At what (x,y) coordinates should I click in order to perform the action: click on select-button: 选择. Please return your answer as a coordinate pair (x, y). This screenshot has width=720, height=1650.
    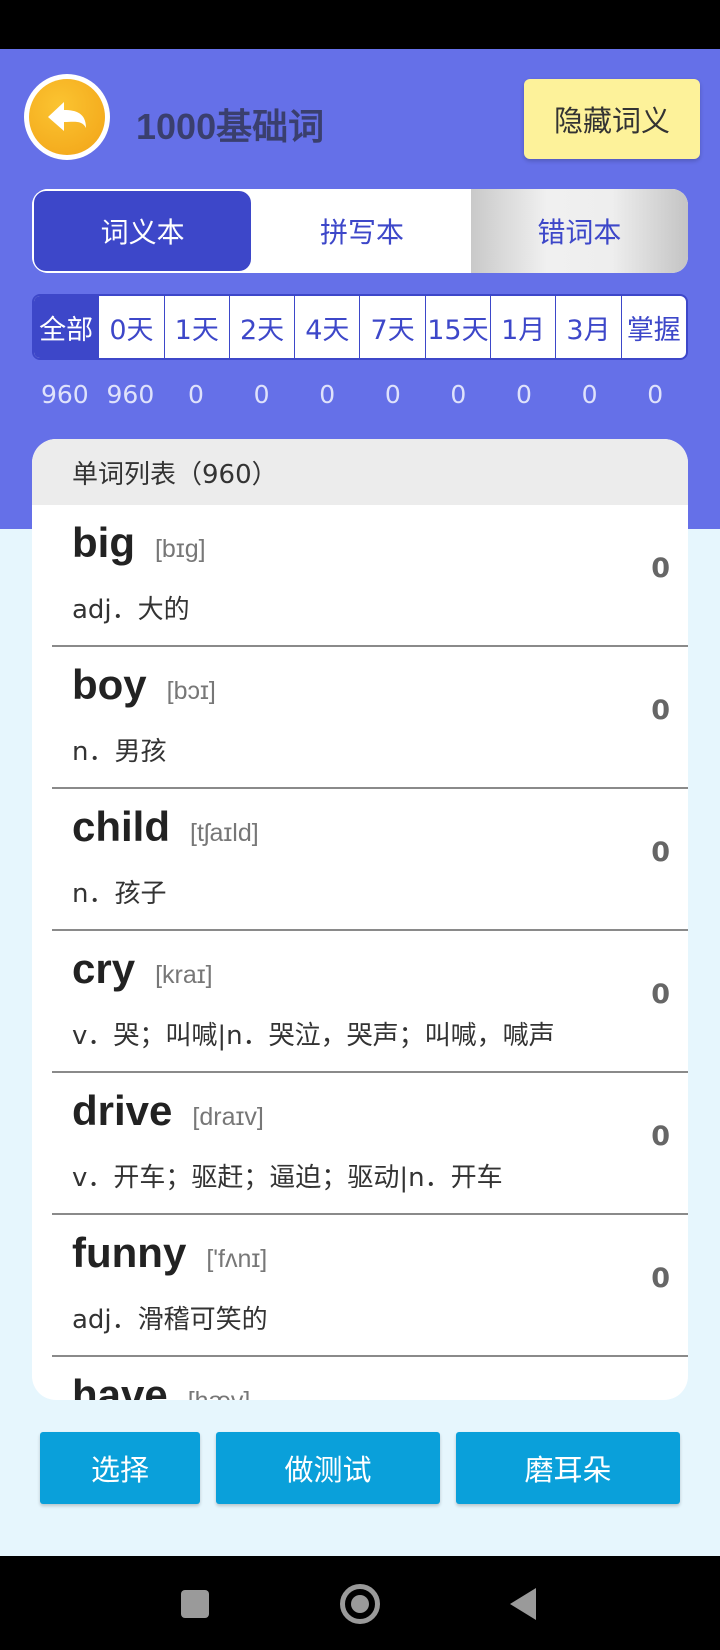
    Looking at the image, I should click on (120, 1468).